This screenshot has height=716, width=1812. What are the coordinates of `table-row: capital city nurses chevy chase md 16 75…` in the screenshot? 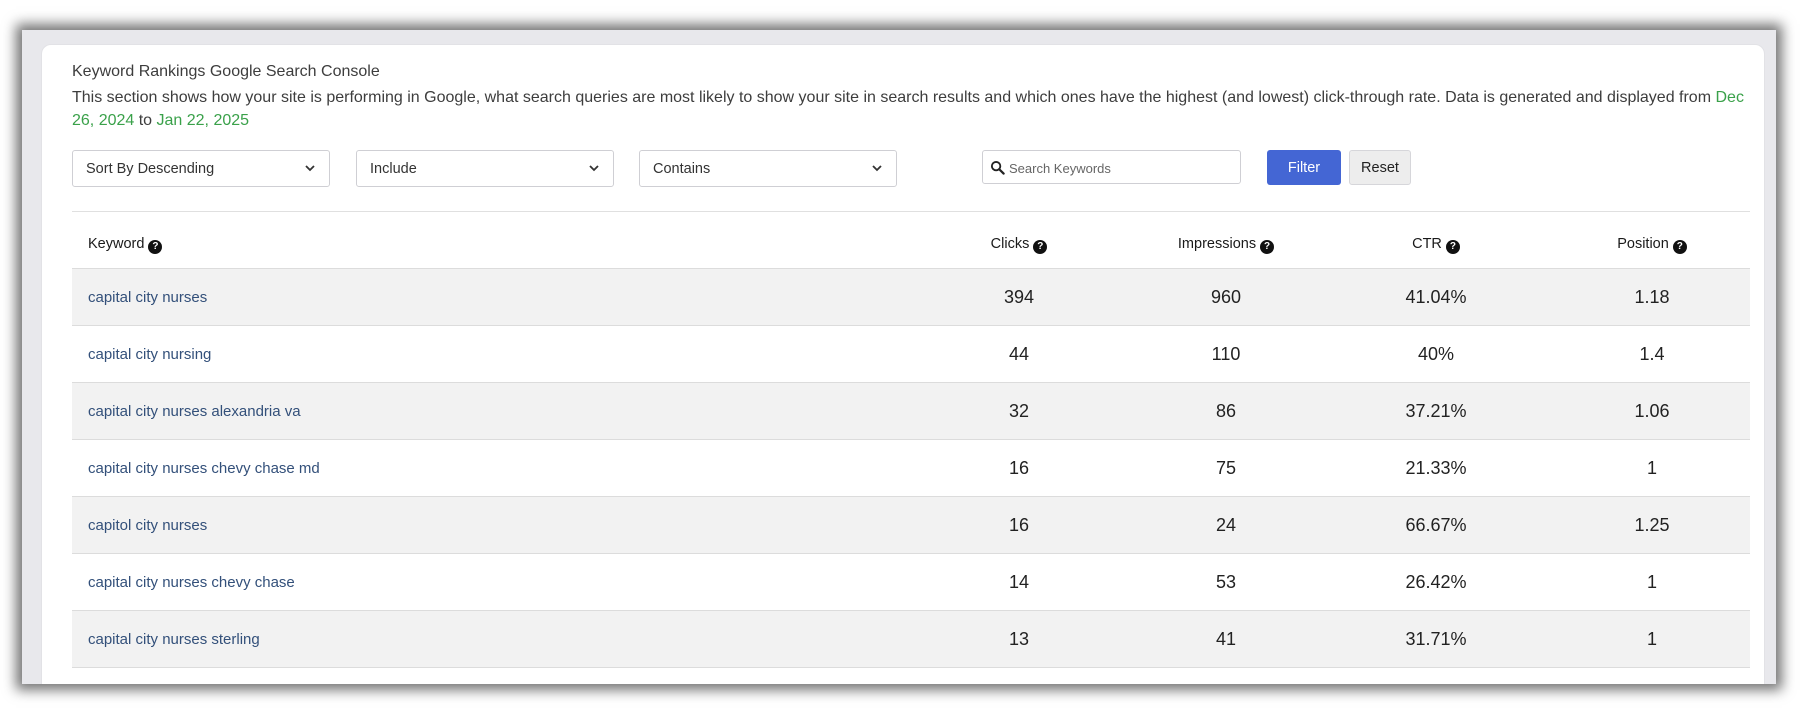 It's located at (911, 468).